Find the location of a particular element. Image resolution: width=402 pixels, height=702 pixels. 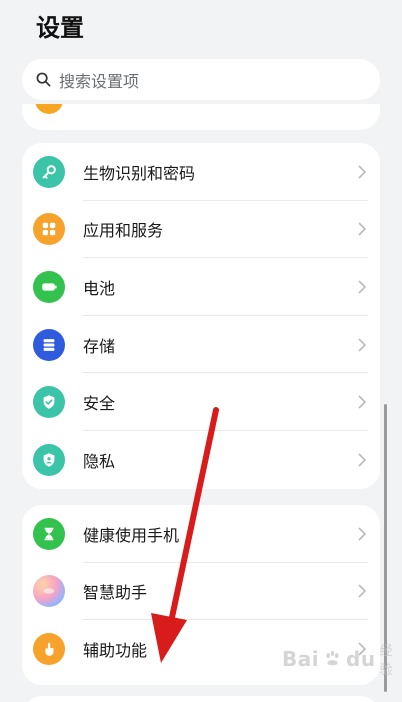

privacy-icon is located at coordinates (49, 459).